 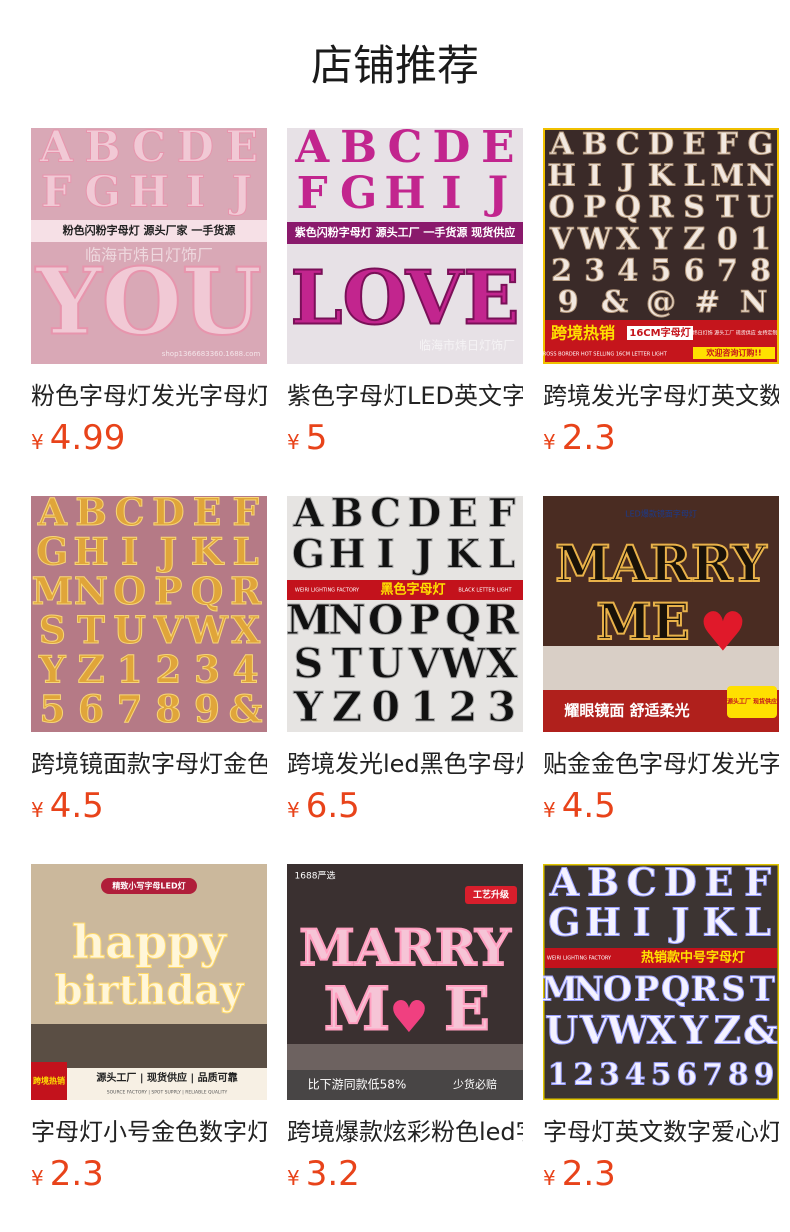 I want to click on letter-glyph: L, so click(x=501, y=555).